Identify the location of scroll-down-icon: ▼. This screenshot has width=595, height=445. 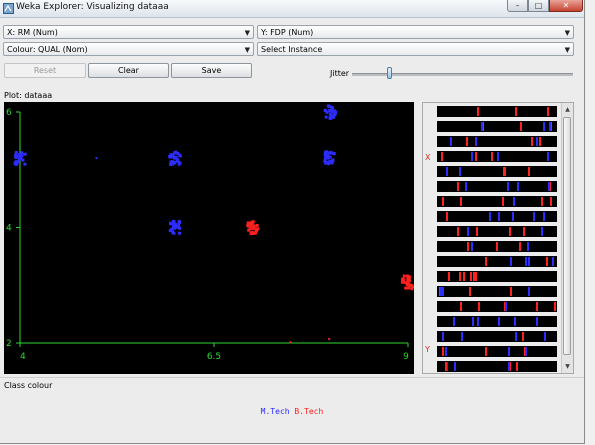
(567, 366).